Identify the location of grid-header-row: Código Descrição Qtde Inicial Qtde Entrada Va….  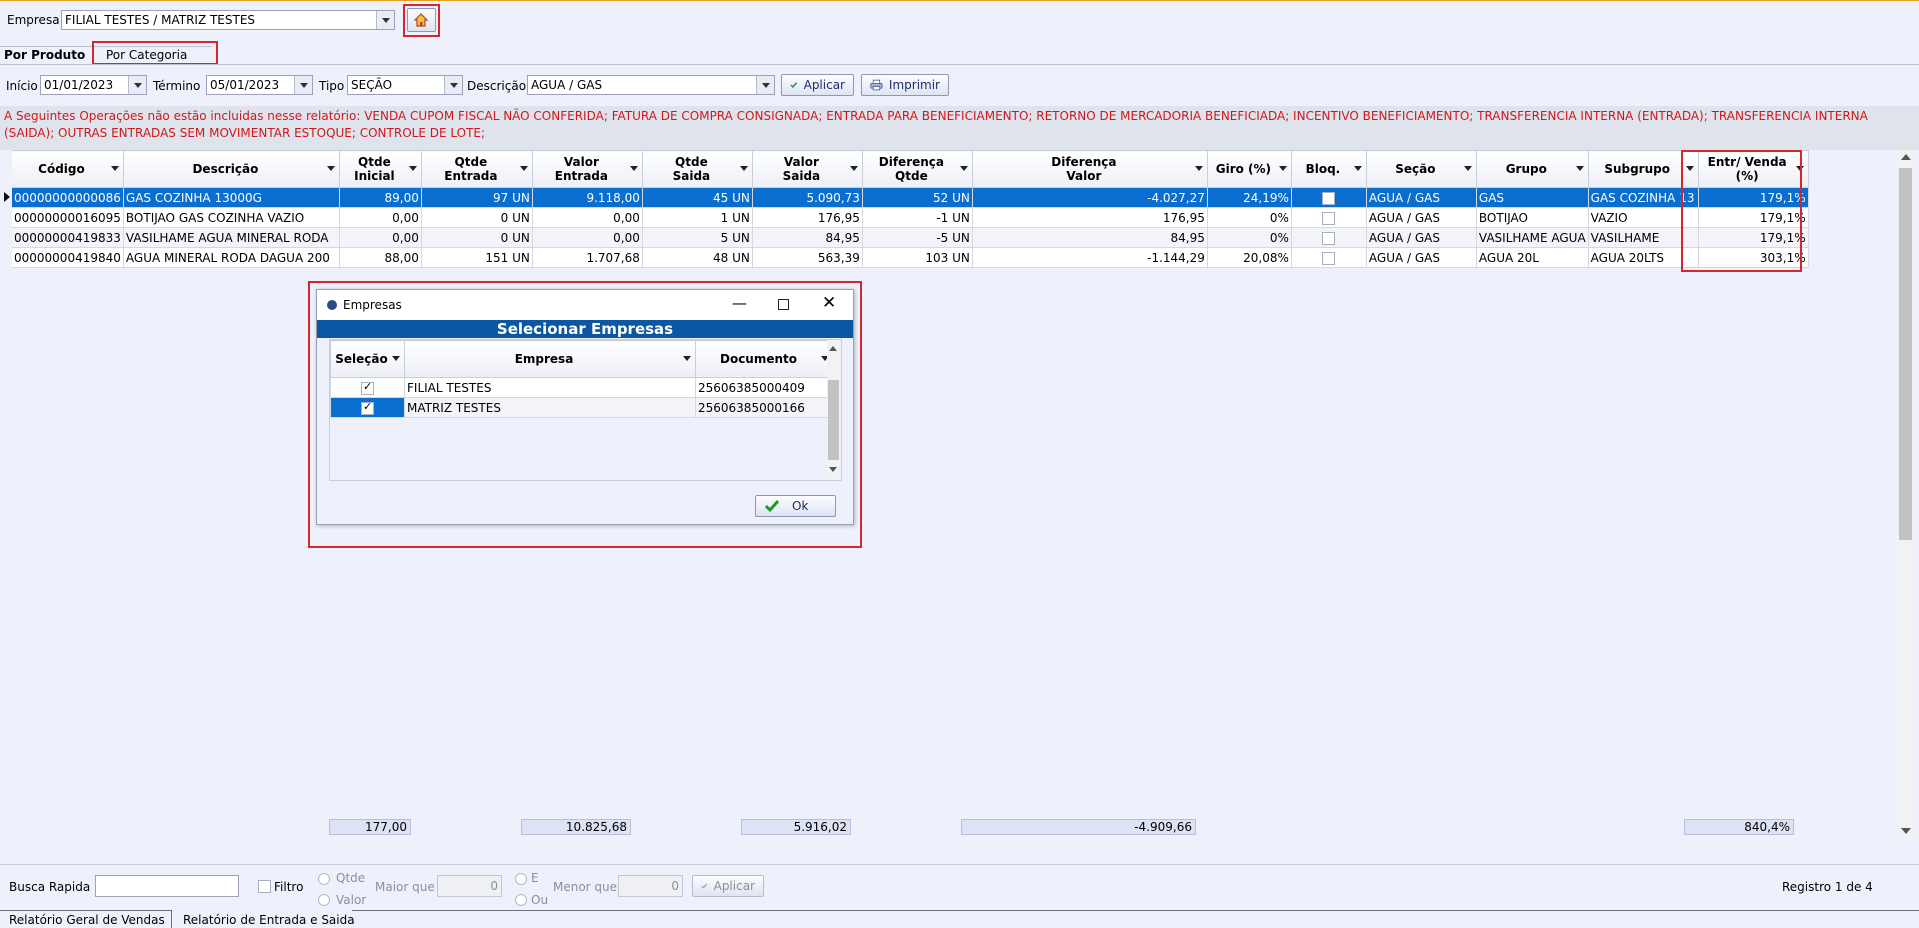
(904, 169).